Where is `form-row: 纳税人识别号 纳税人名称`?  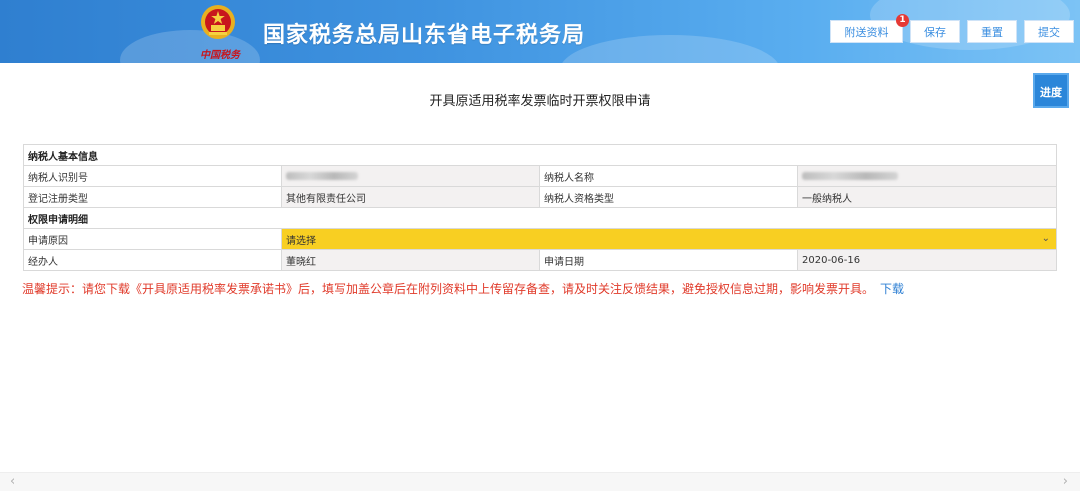
form-row: 纳税人识别号 纳税人名称 is located at coordinates (540, 176).